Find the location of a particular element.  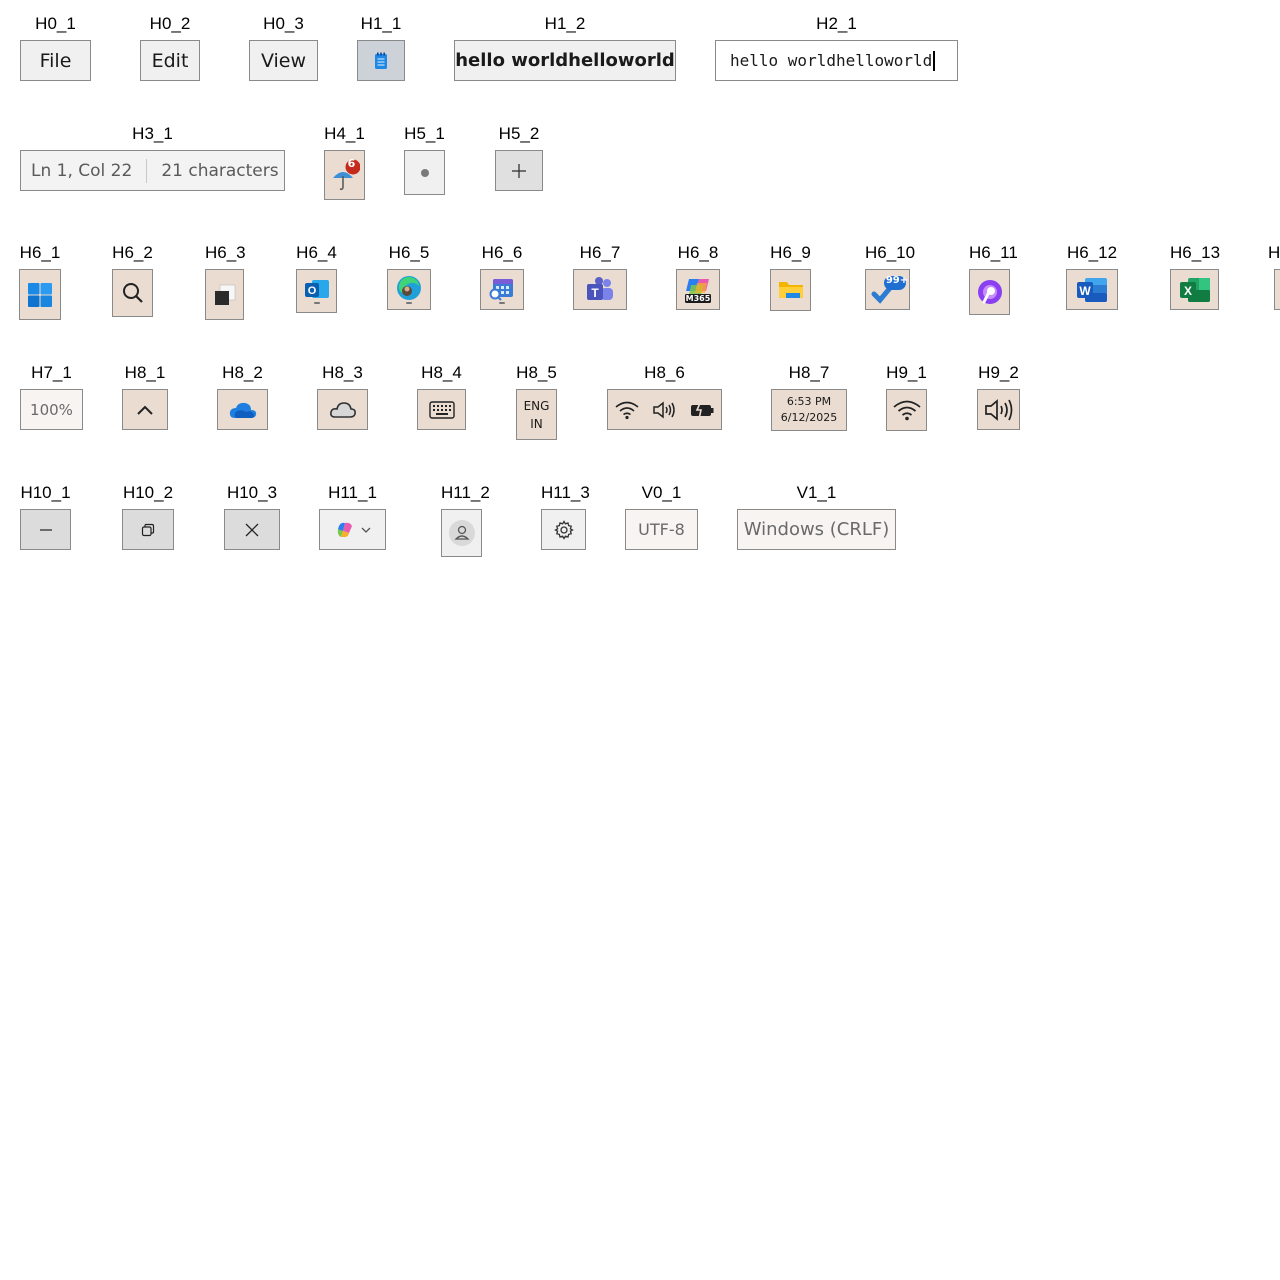

plus-icon is located at coordinates (519, 170).